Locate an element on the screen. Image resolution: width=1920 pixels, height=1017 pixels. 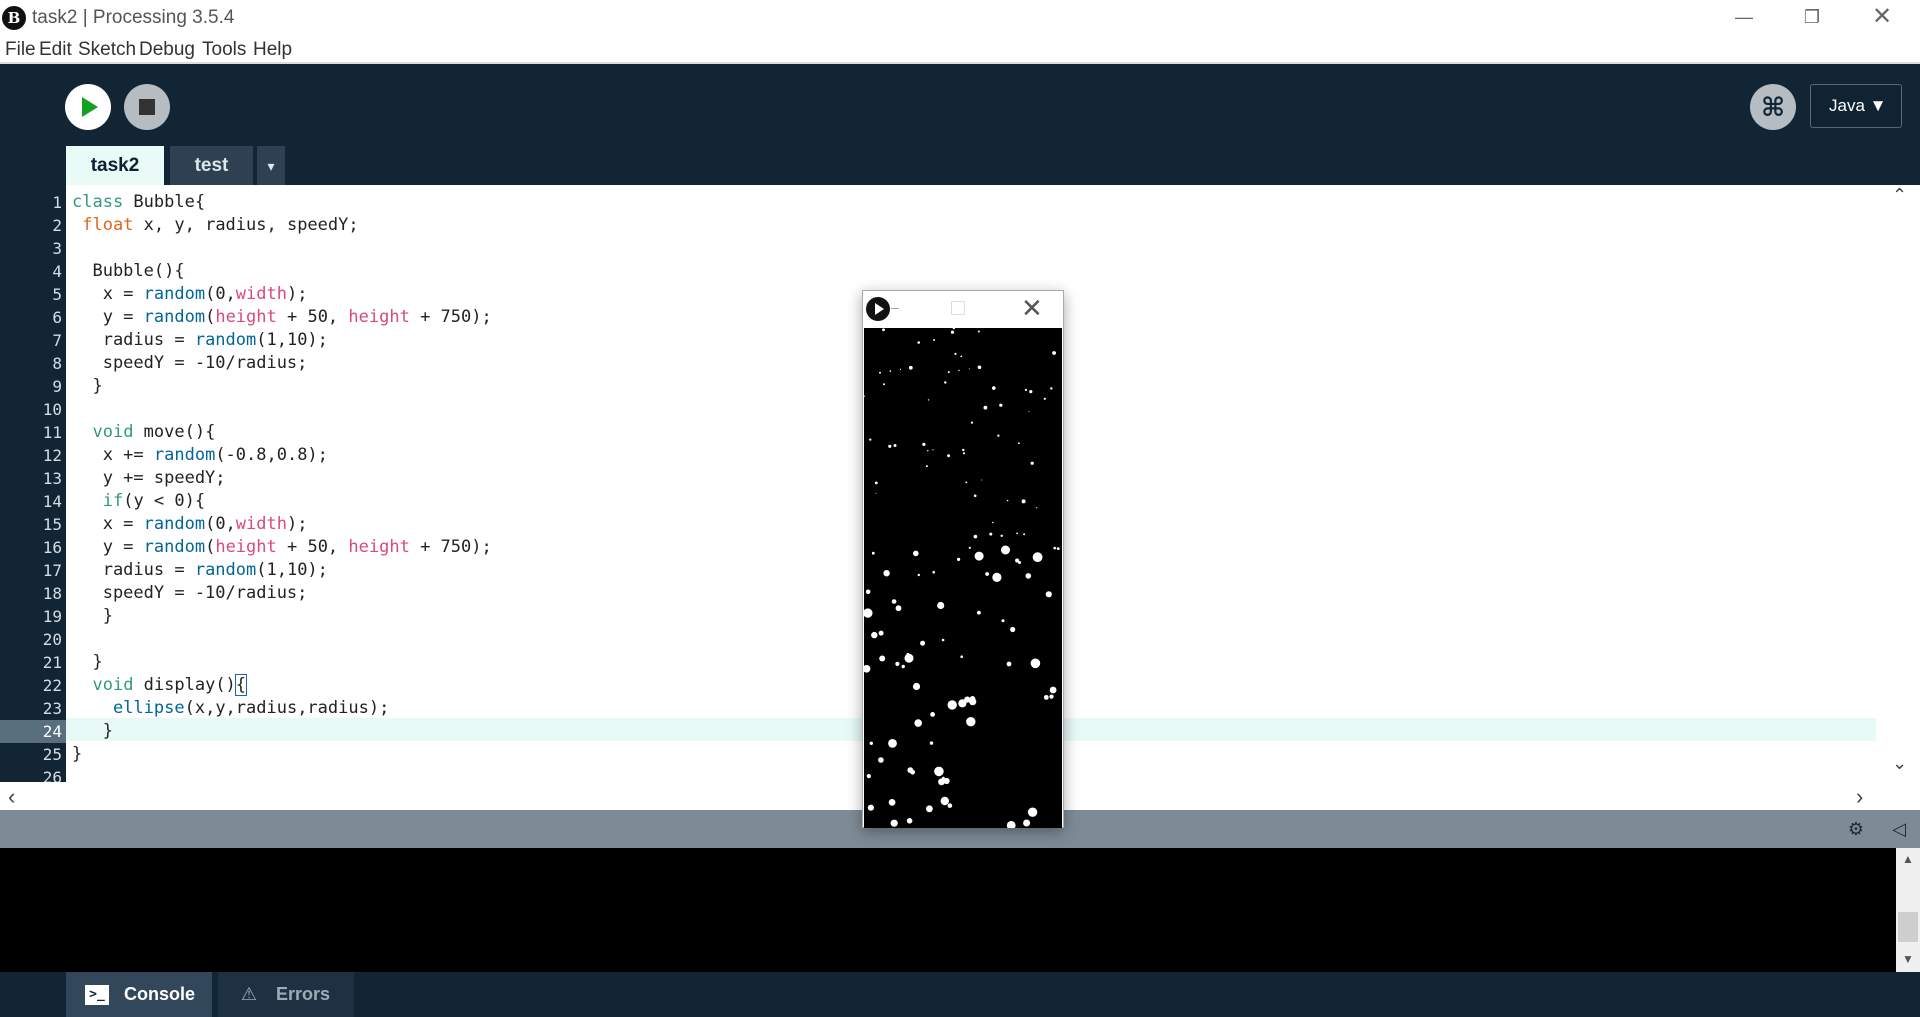
scroll-right-icon: › is located at coordinates (1859, 797).